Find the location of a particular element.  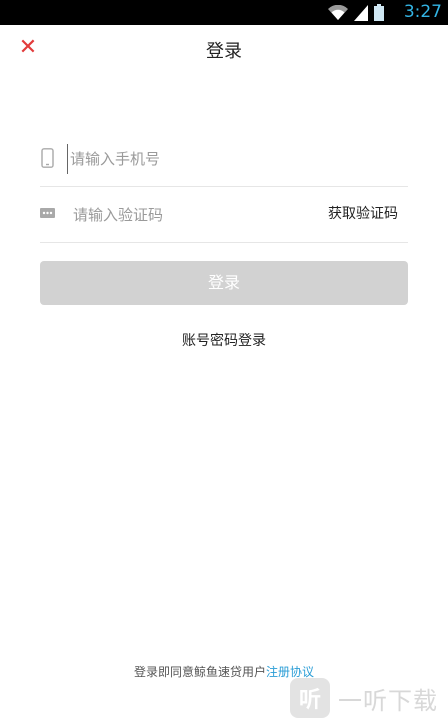

phone-row is located at coordinates (224, 158).